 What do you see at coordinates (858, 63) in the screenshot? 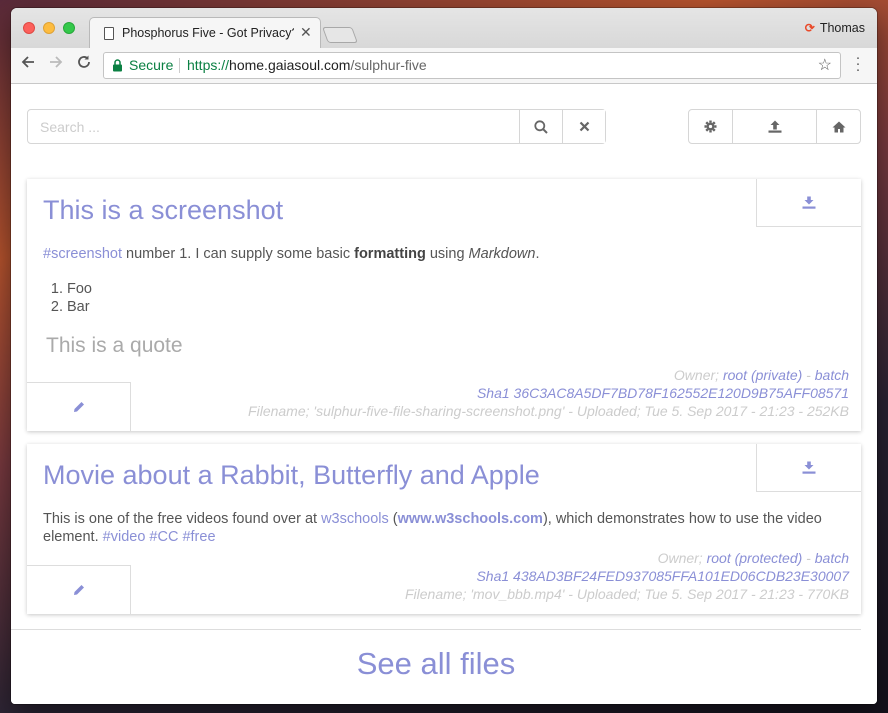
I see `browser-menu-icon: · · ·` at bounding box center [858, 63].